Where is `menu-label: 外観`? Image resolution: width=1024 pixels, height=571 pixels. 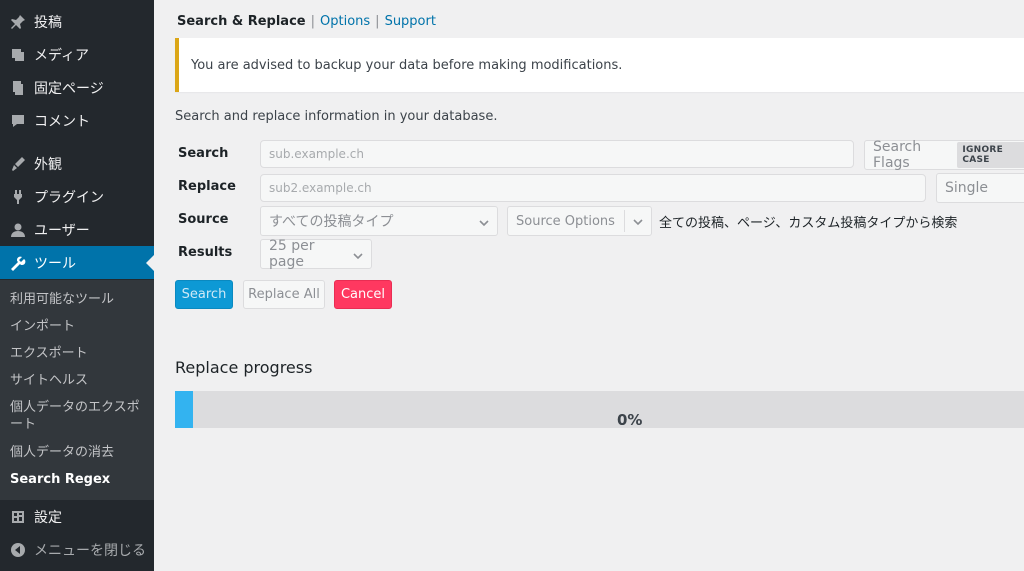 menu-label: 外観 is located at coordinates (48, 164).